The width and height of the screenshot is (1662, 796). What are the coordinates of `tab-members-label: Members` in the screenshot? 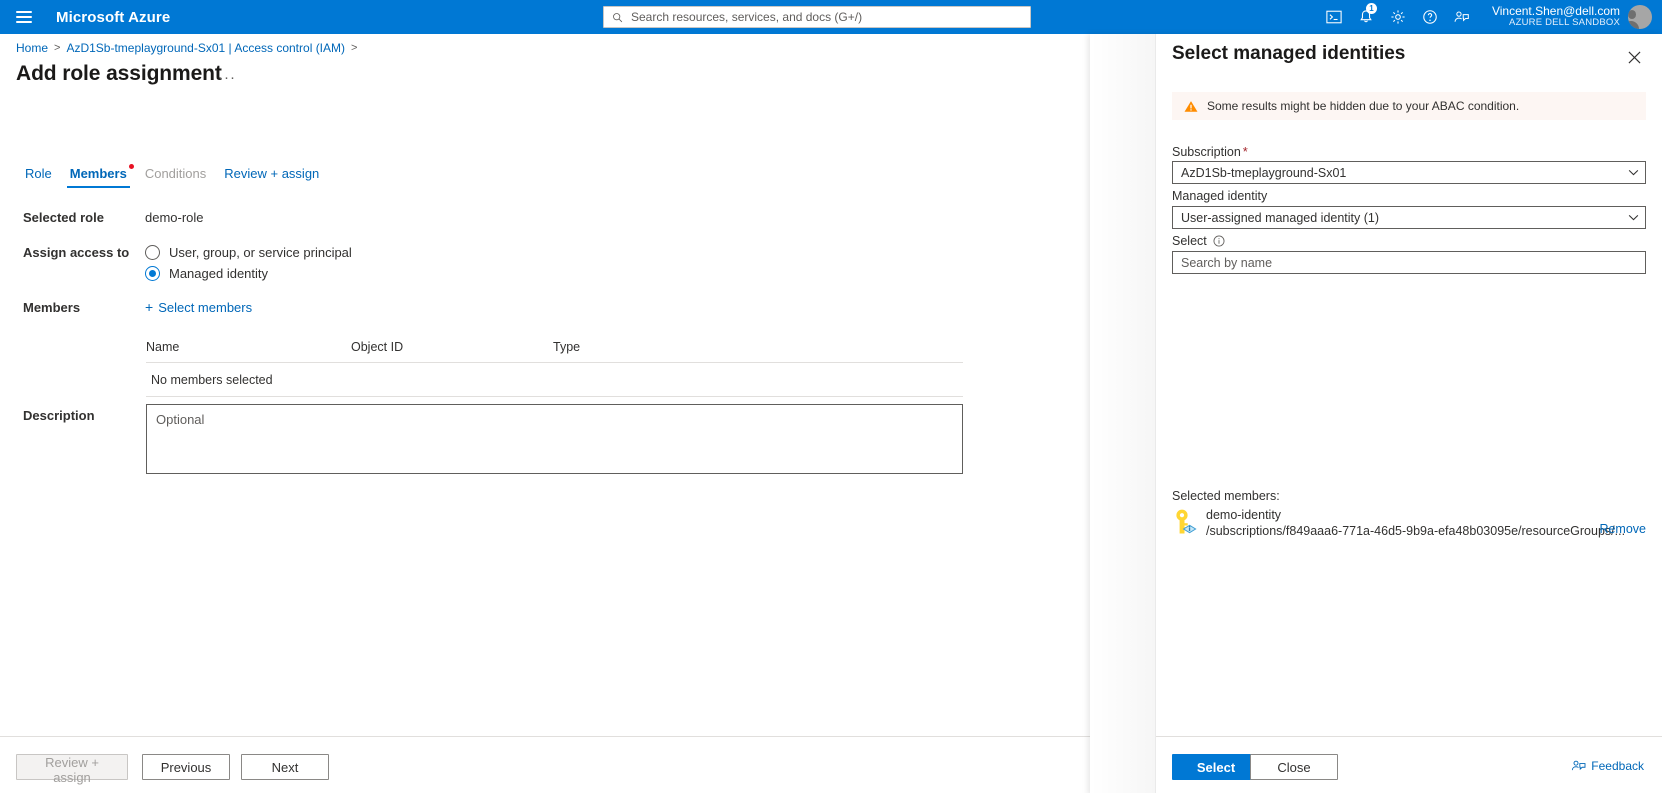 It's located at (98, 173).